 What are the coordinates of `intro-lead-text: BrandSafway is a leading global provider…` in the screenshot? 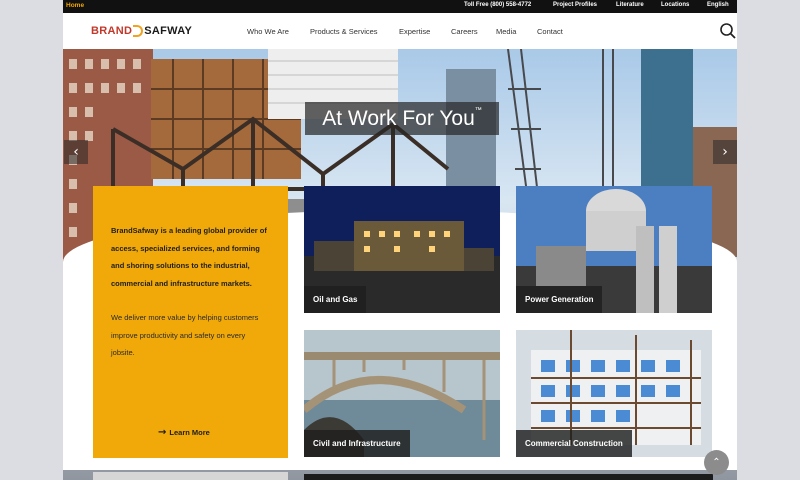 It's located at (189, 257).